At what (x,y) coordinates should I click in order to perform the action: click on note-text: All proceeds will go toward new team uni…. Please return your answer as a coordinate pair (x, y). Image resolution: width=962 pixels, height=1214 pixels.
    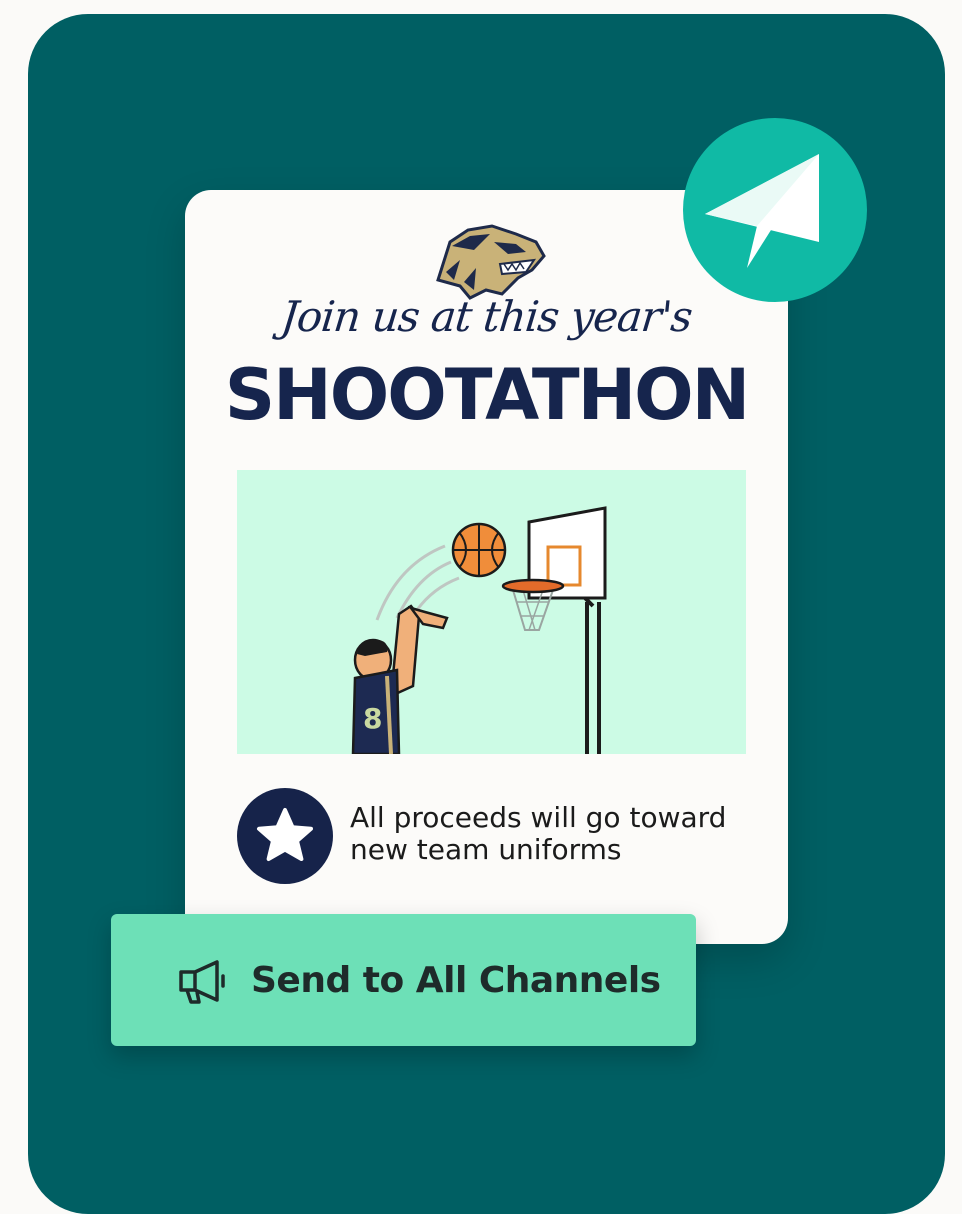
    Looking at the image, I should click on (555, 834).